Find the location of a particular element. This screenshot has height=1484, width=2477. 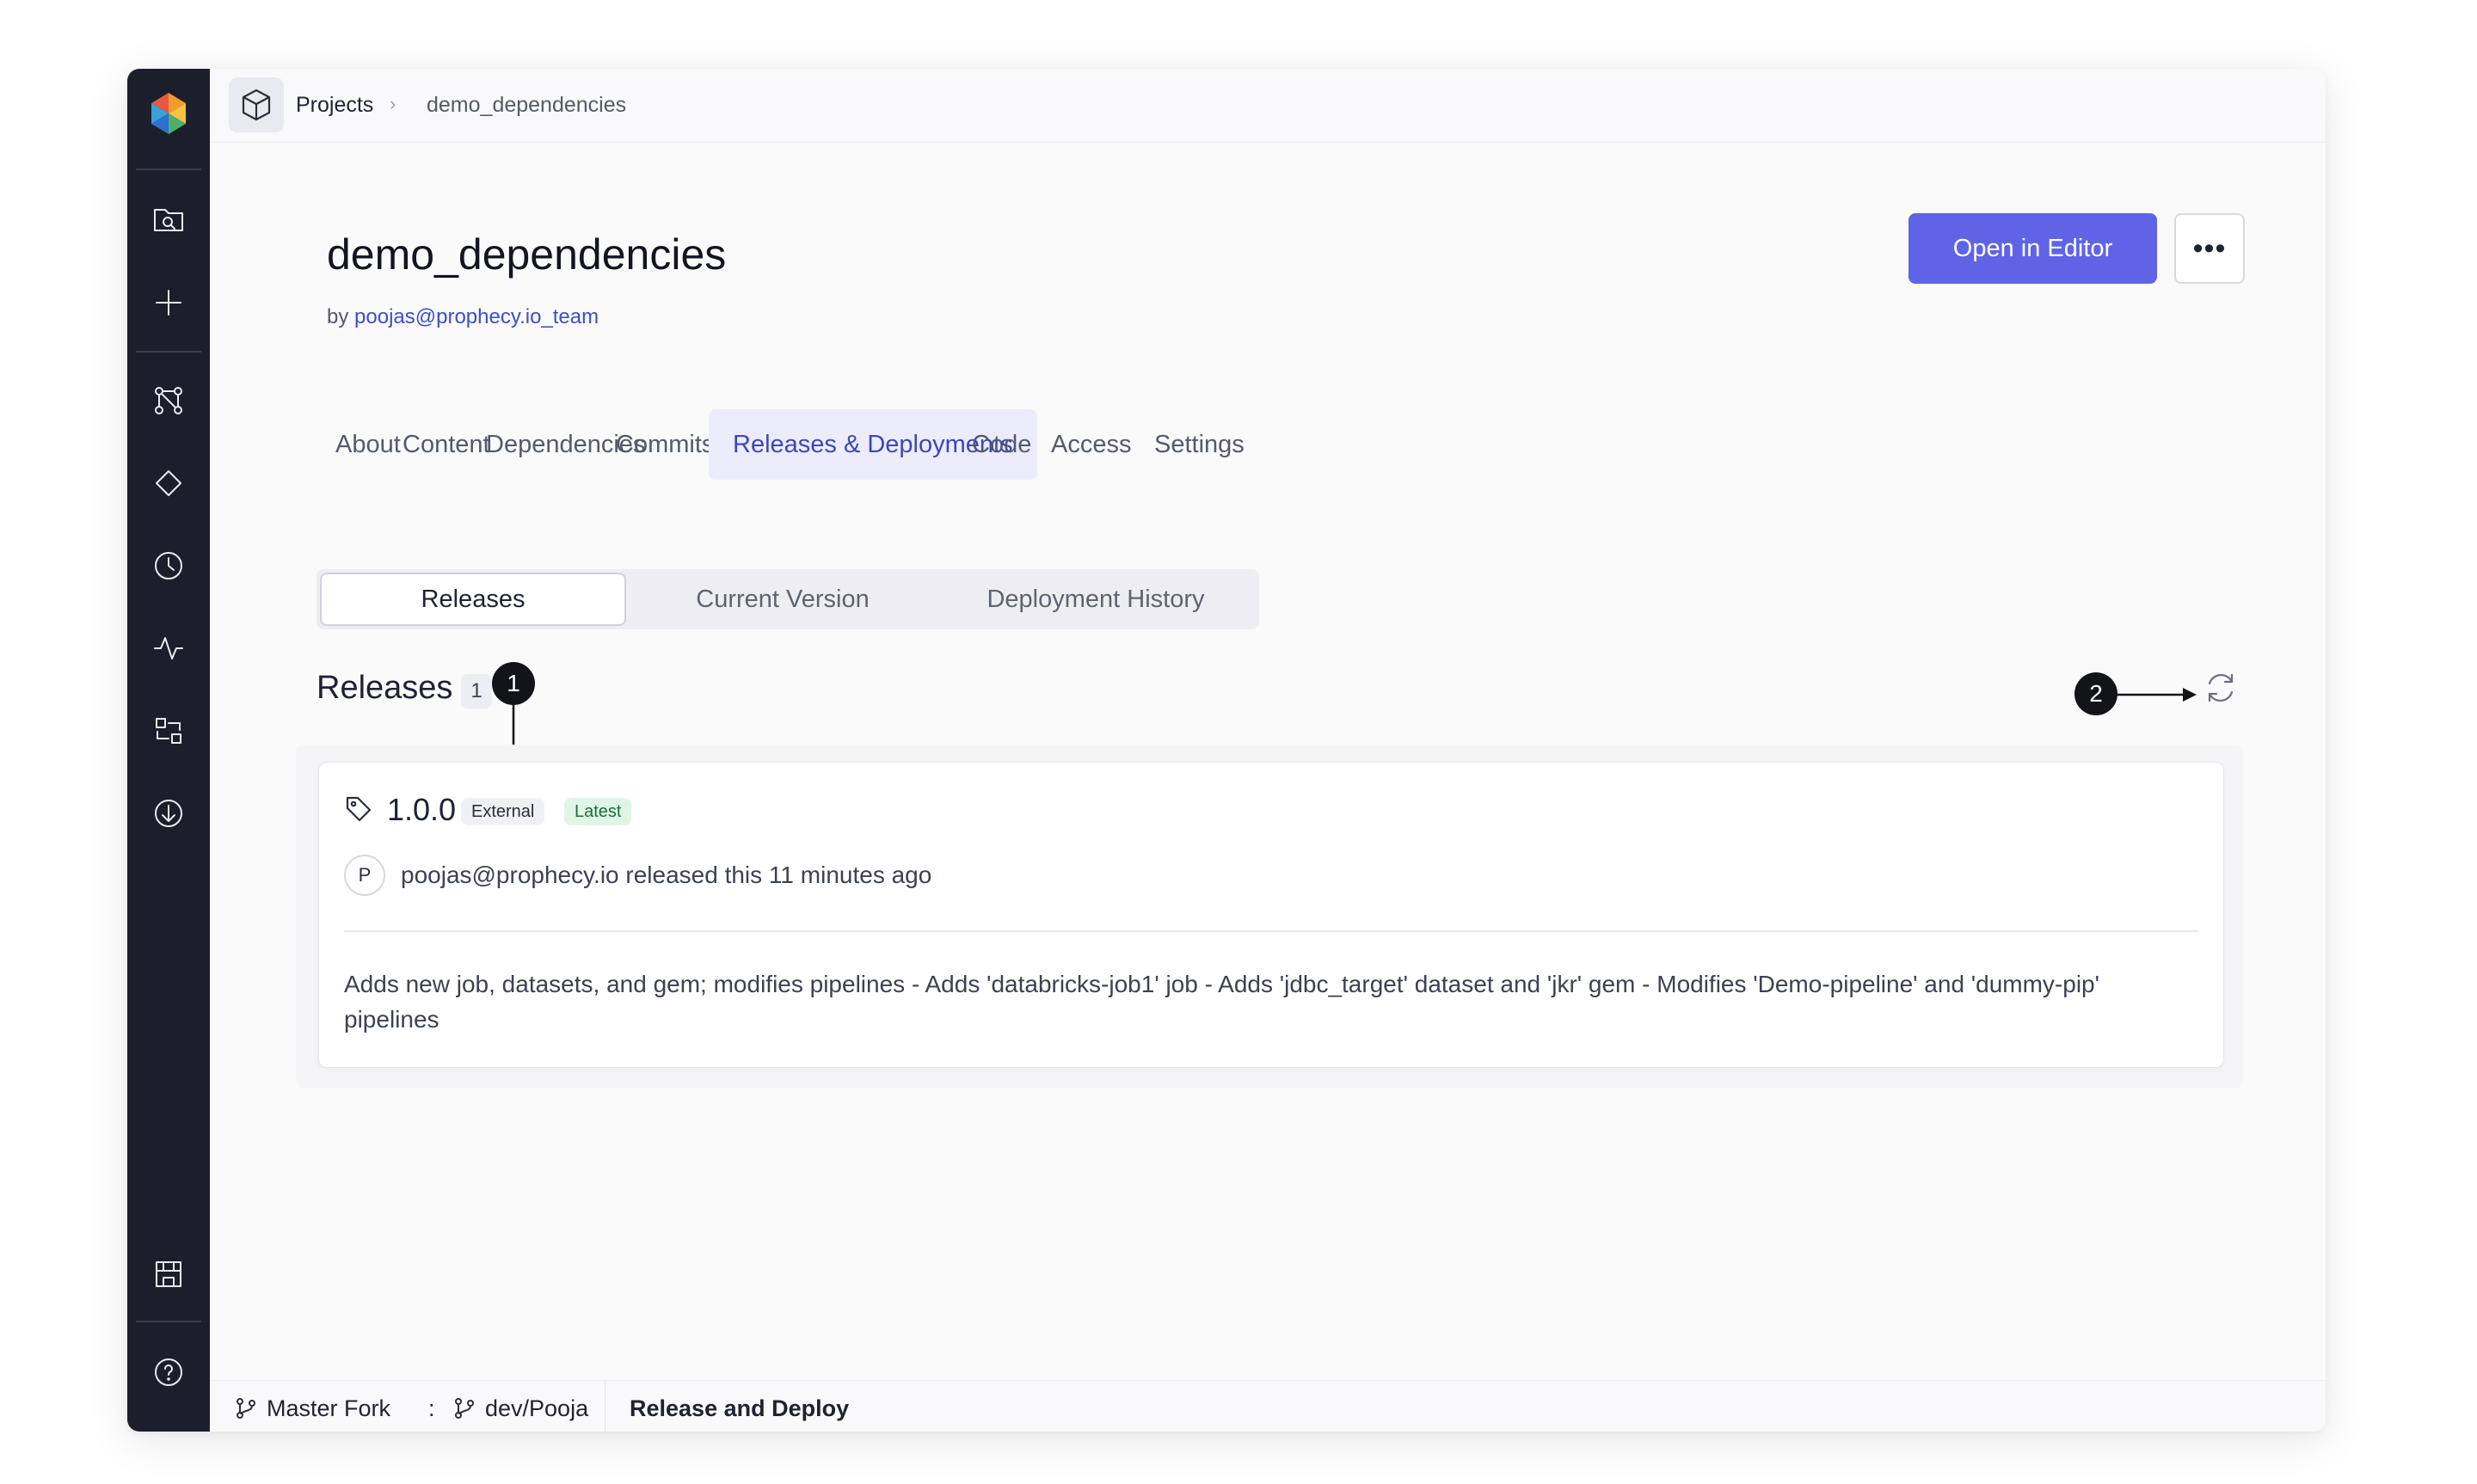

subtab-releases: Releases is located at coordinates (473, 599).